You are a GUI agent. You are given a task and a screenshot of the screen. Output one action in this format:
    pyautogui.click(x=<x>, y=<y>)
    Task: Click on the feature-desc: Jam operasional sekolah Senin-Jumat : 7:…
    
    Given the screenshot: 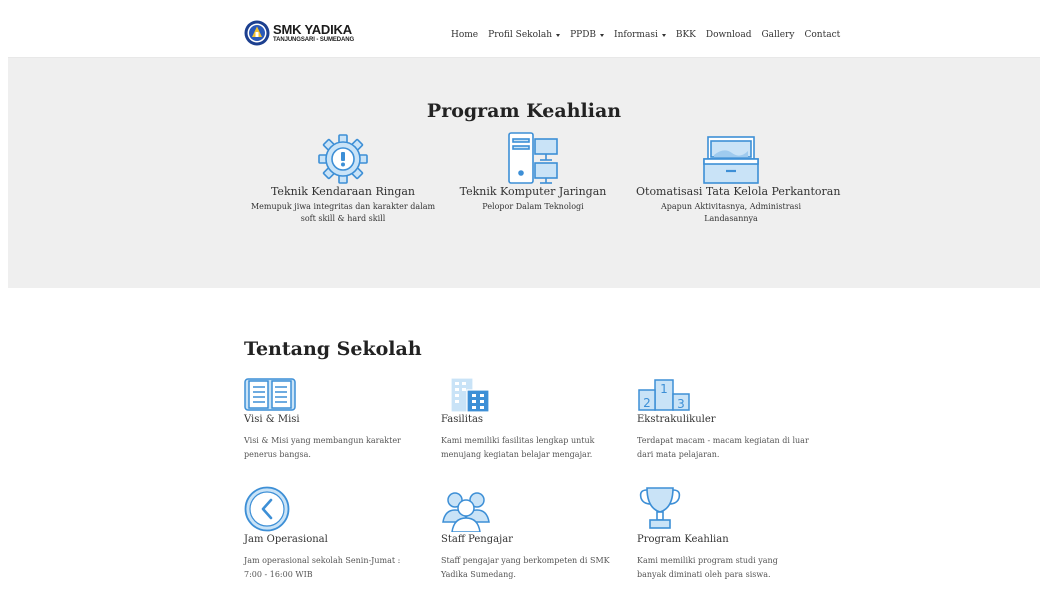 What is the action you would take?
    pyautogui.click(x=322, y=567)
    